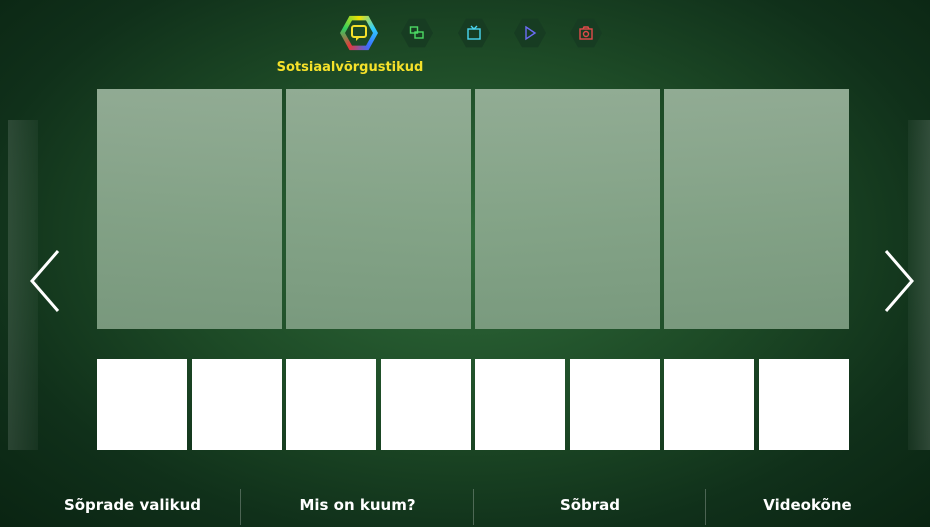  I want to click on camera-icon, so click(586, 33).